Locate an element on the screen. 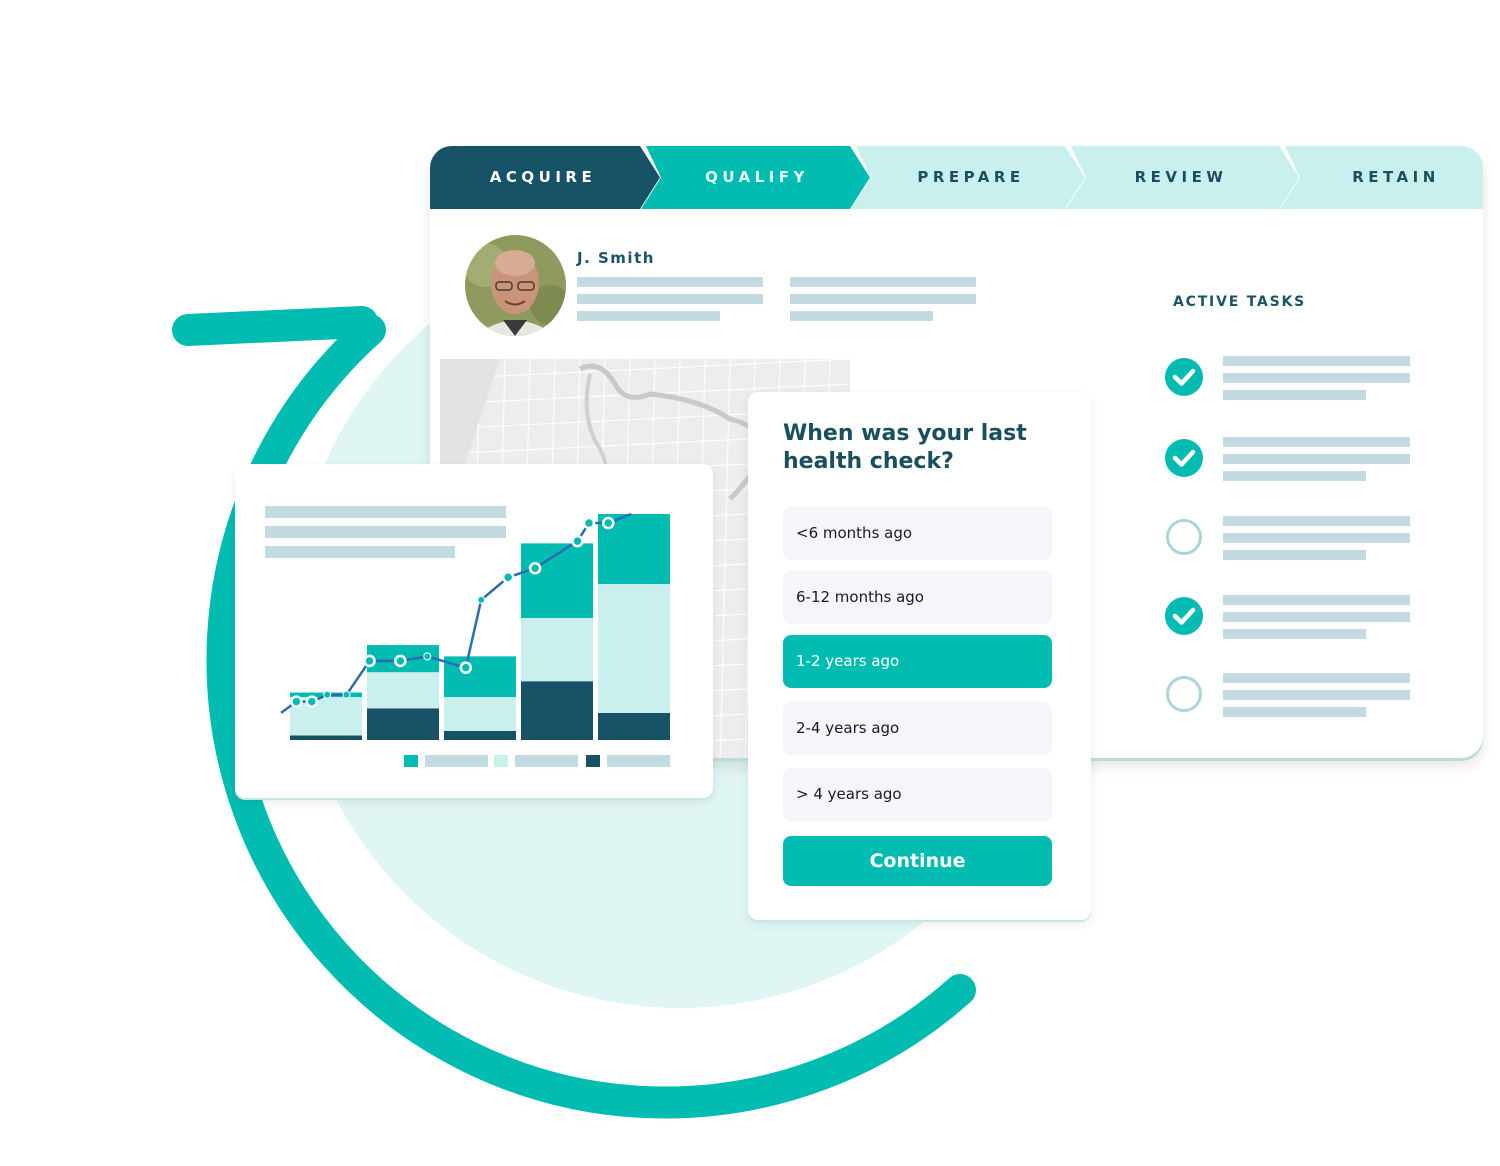 The height and width of the screenshot is (1166, 1500). option-6-12-months: 6-12 months ago is located at coordinates (917, 597).